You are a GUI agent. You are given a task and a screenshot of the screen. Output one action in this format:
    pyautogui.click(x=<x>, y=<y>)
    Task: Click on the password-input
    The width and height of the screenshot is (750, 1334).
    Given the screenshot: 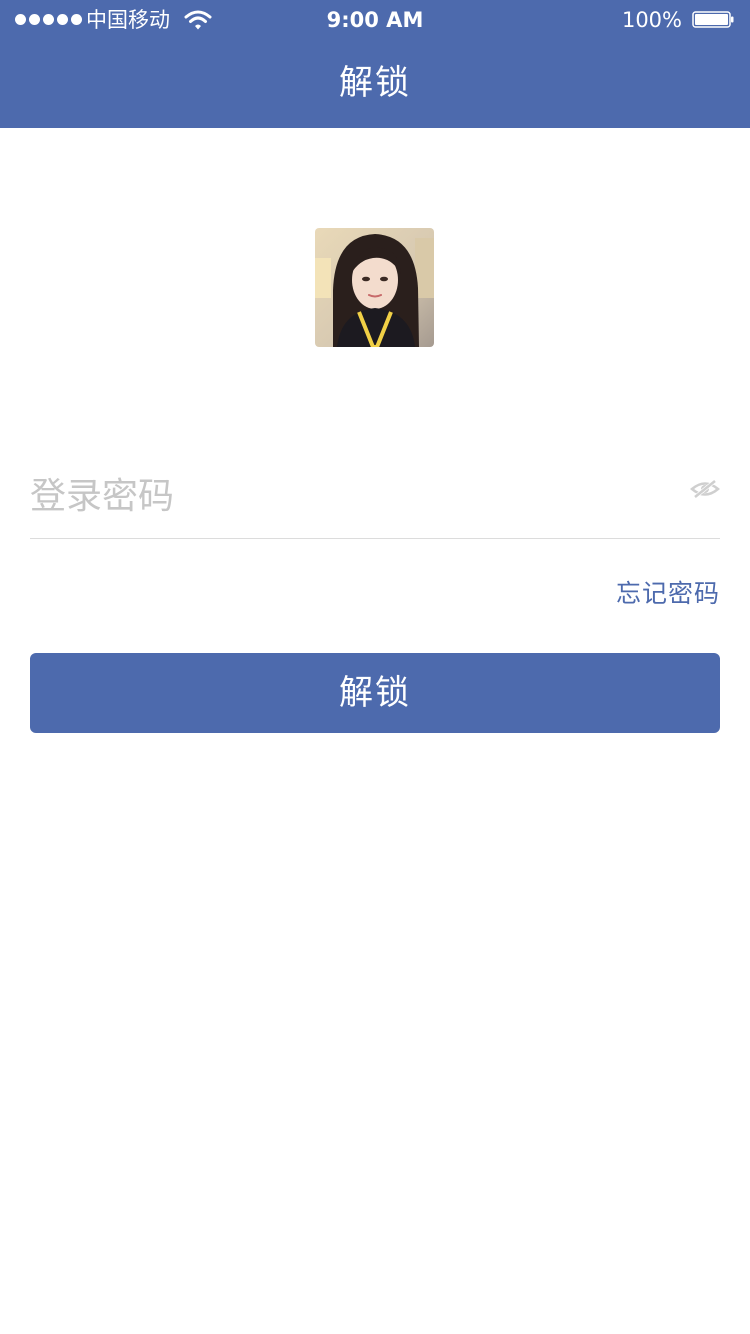 What is the action you would take?
    pyautogui.click(x=350, y=496)
    